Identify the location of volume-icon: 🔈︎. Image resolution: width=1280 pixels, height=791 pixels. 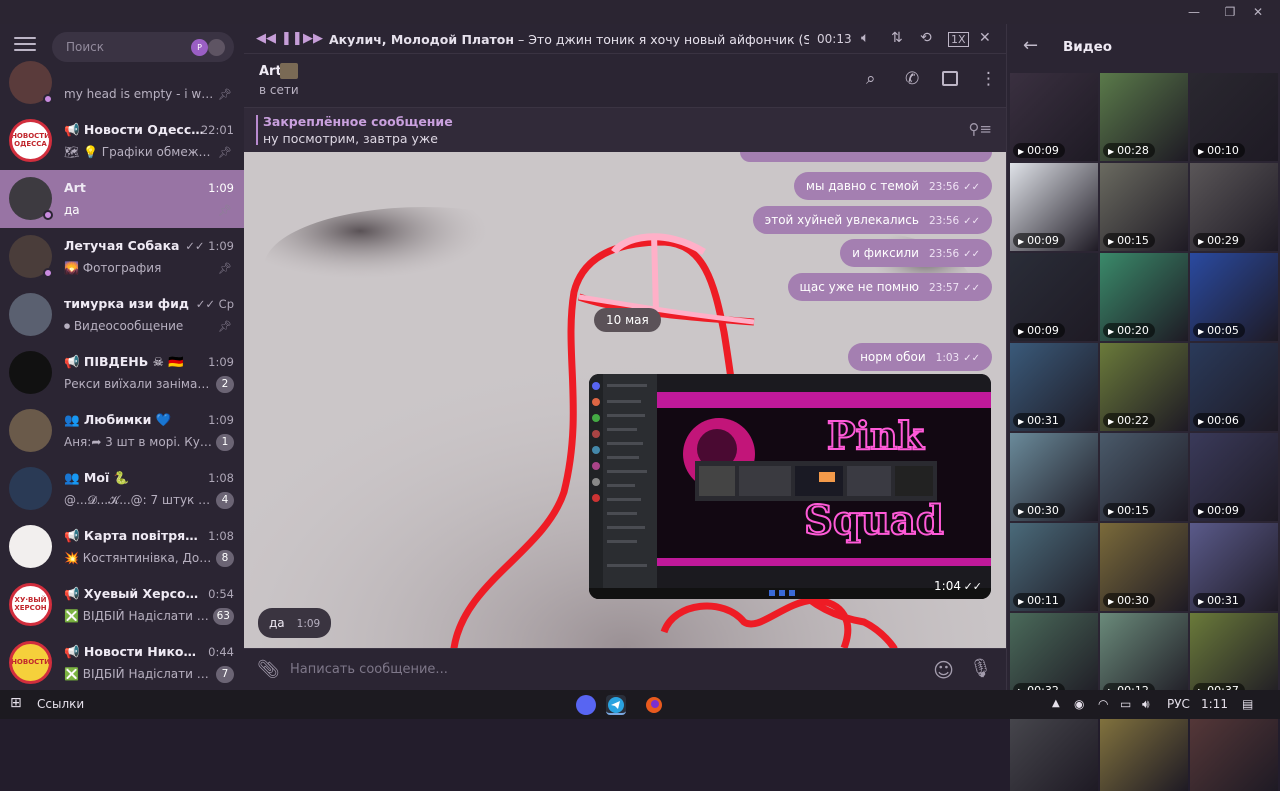
(865, 38).